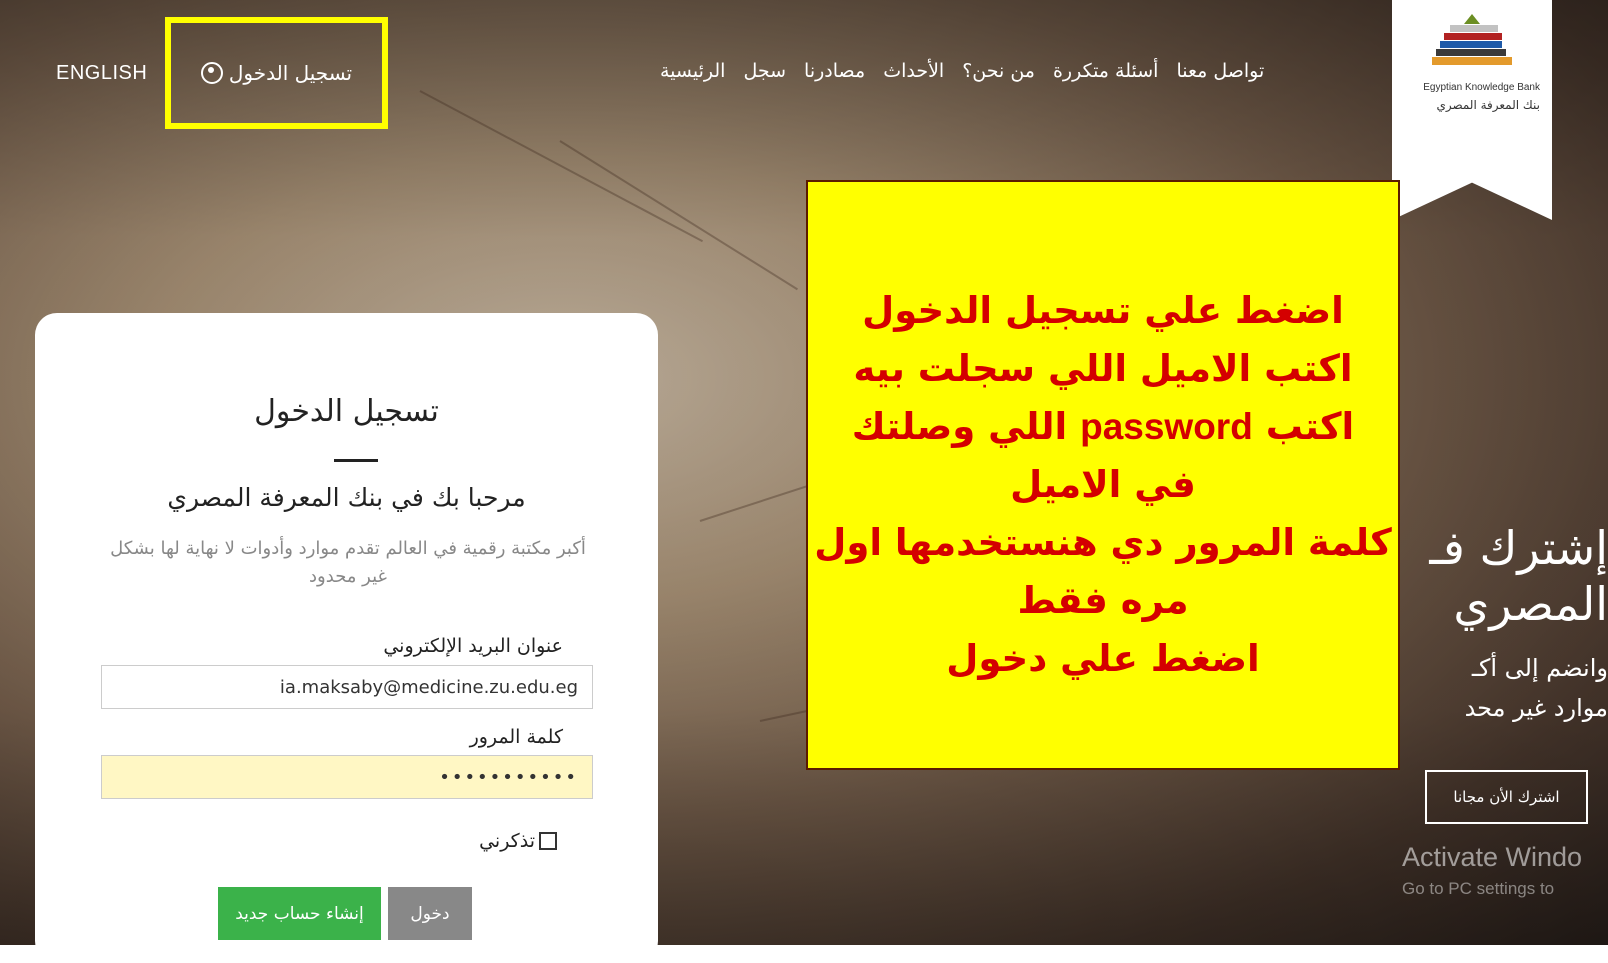 The height and width of the screenshot is (963, 1608). What do you see at coordinates (1530, 604) in the screenshot?
I see `hero-title-line-2: المصري` at bounding box center [1530, 604].